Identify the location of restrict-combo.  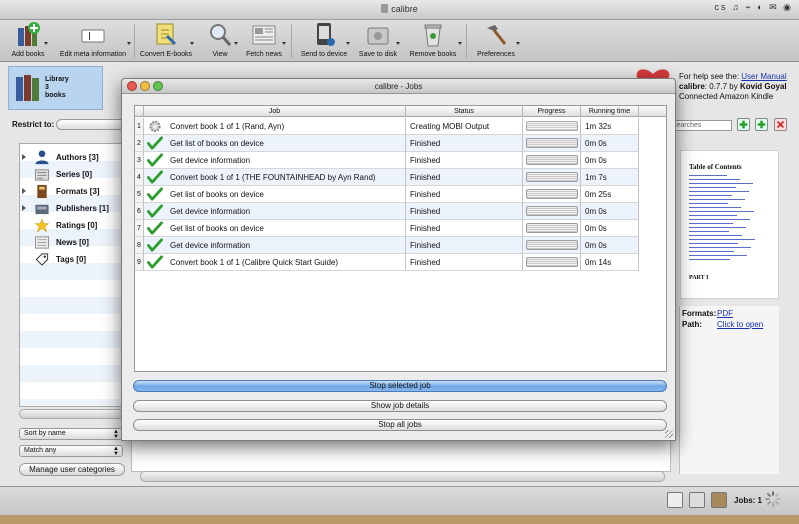
(91, 124).